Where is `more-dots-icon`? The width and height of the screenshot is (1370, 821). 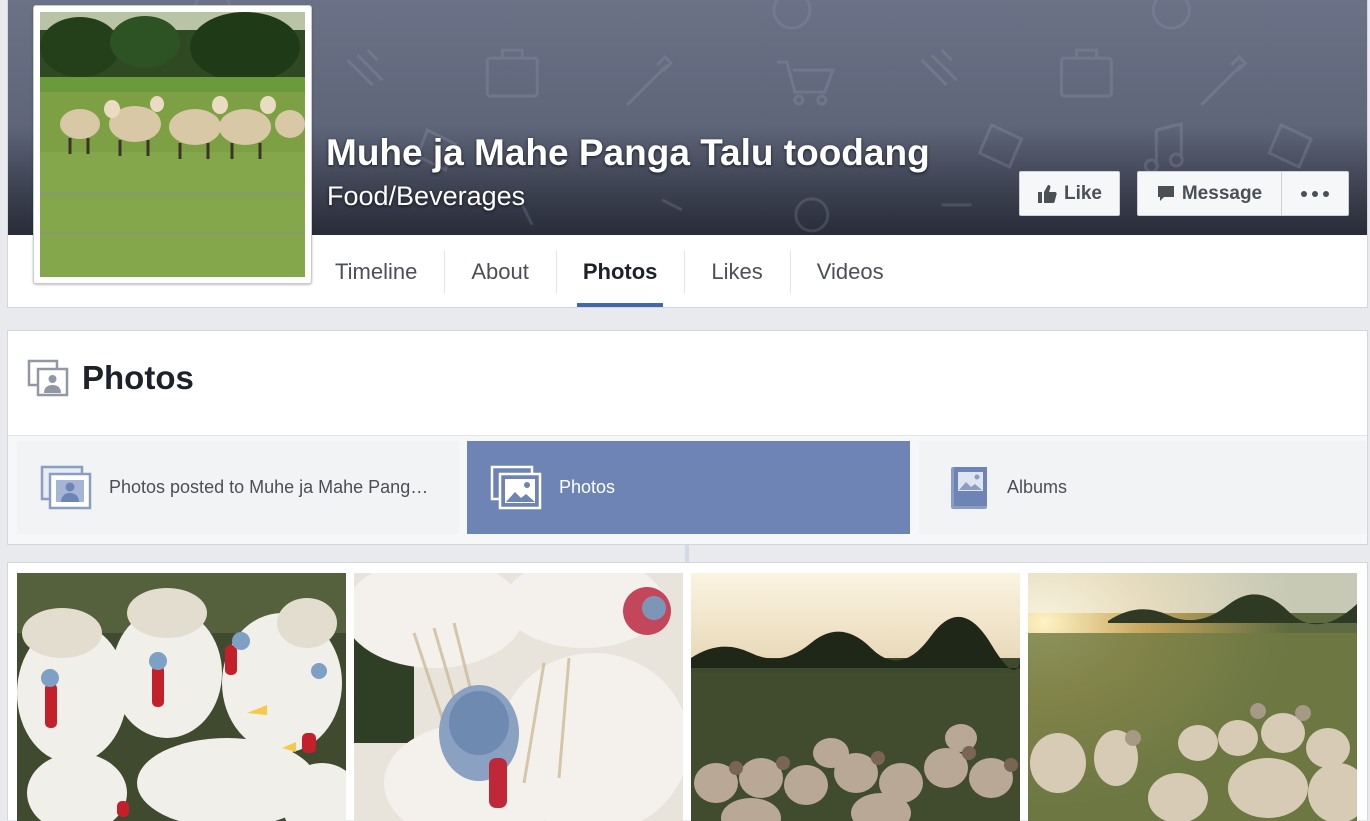 more-dots-icon is located at coordinates (1315, 193).